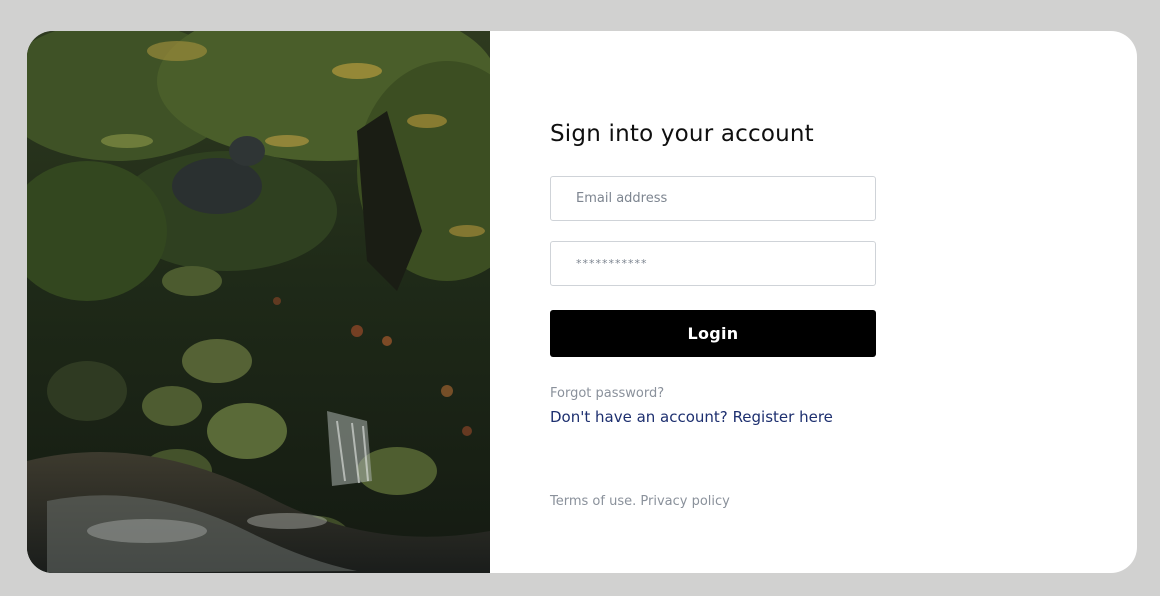  I want to click on register-prefix: Don't have an account?, so click(639, 417).